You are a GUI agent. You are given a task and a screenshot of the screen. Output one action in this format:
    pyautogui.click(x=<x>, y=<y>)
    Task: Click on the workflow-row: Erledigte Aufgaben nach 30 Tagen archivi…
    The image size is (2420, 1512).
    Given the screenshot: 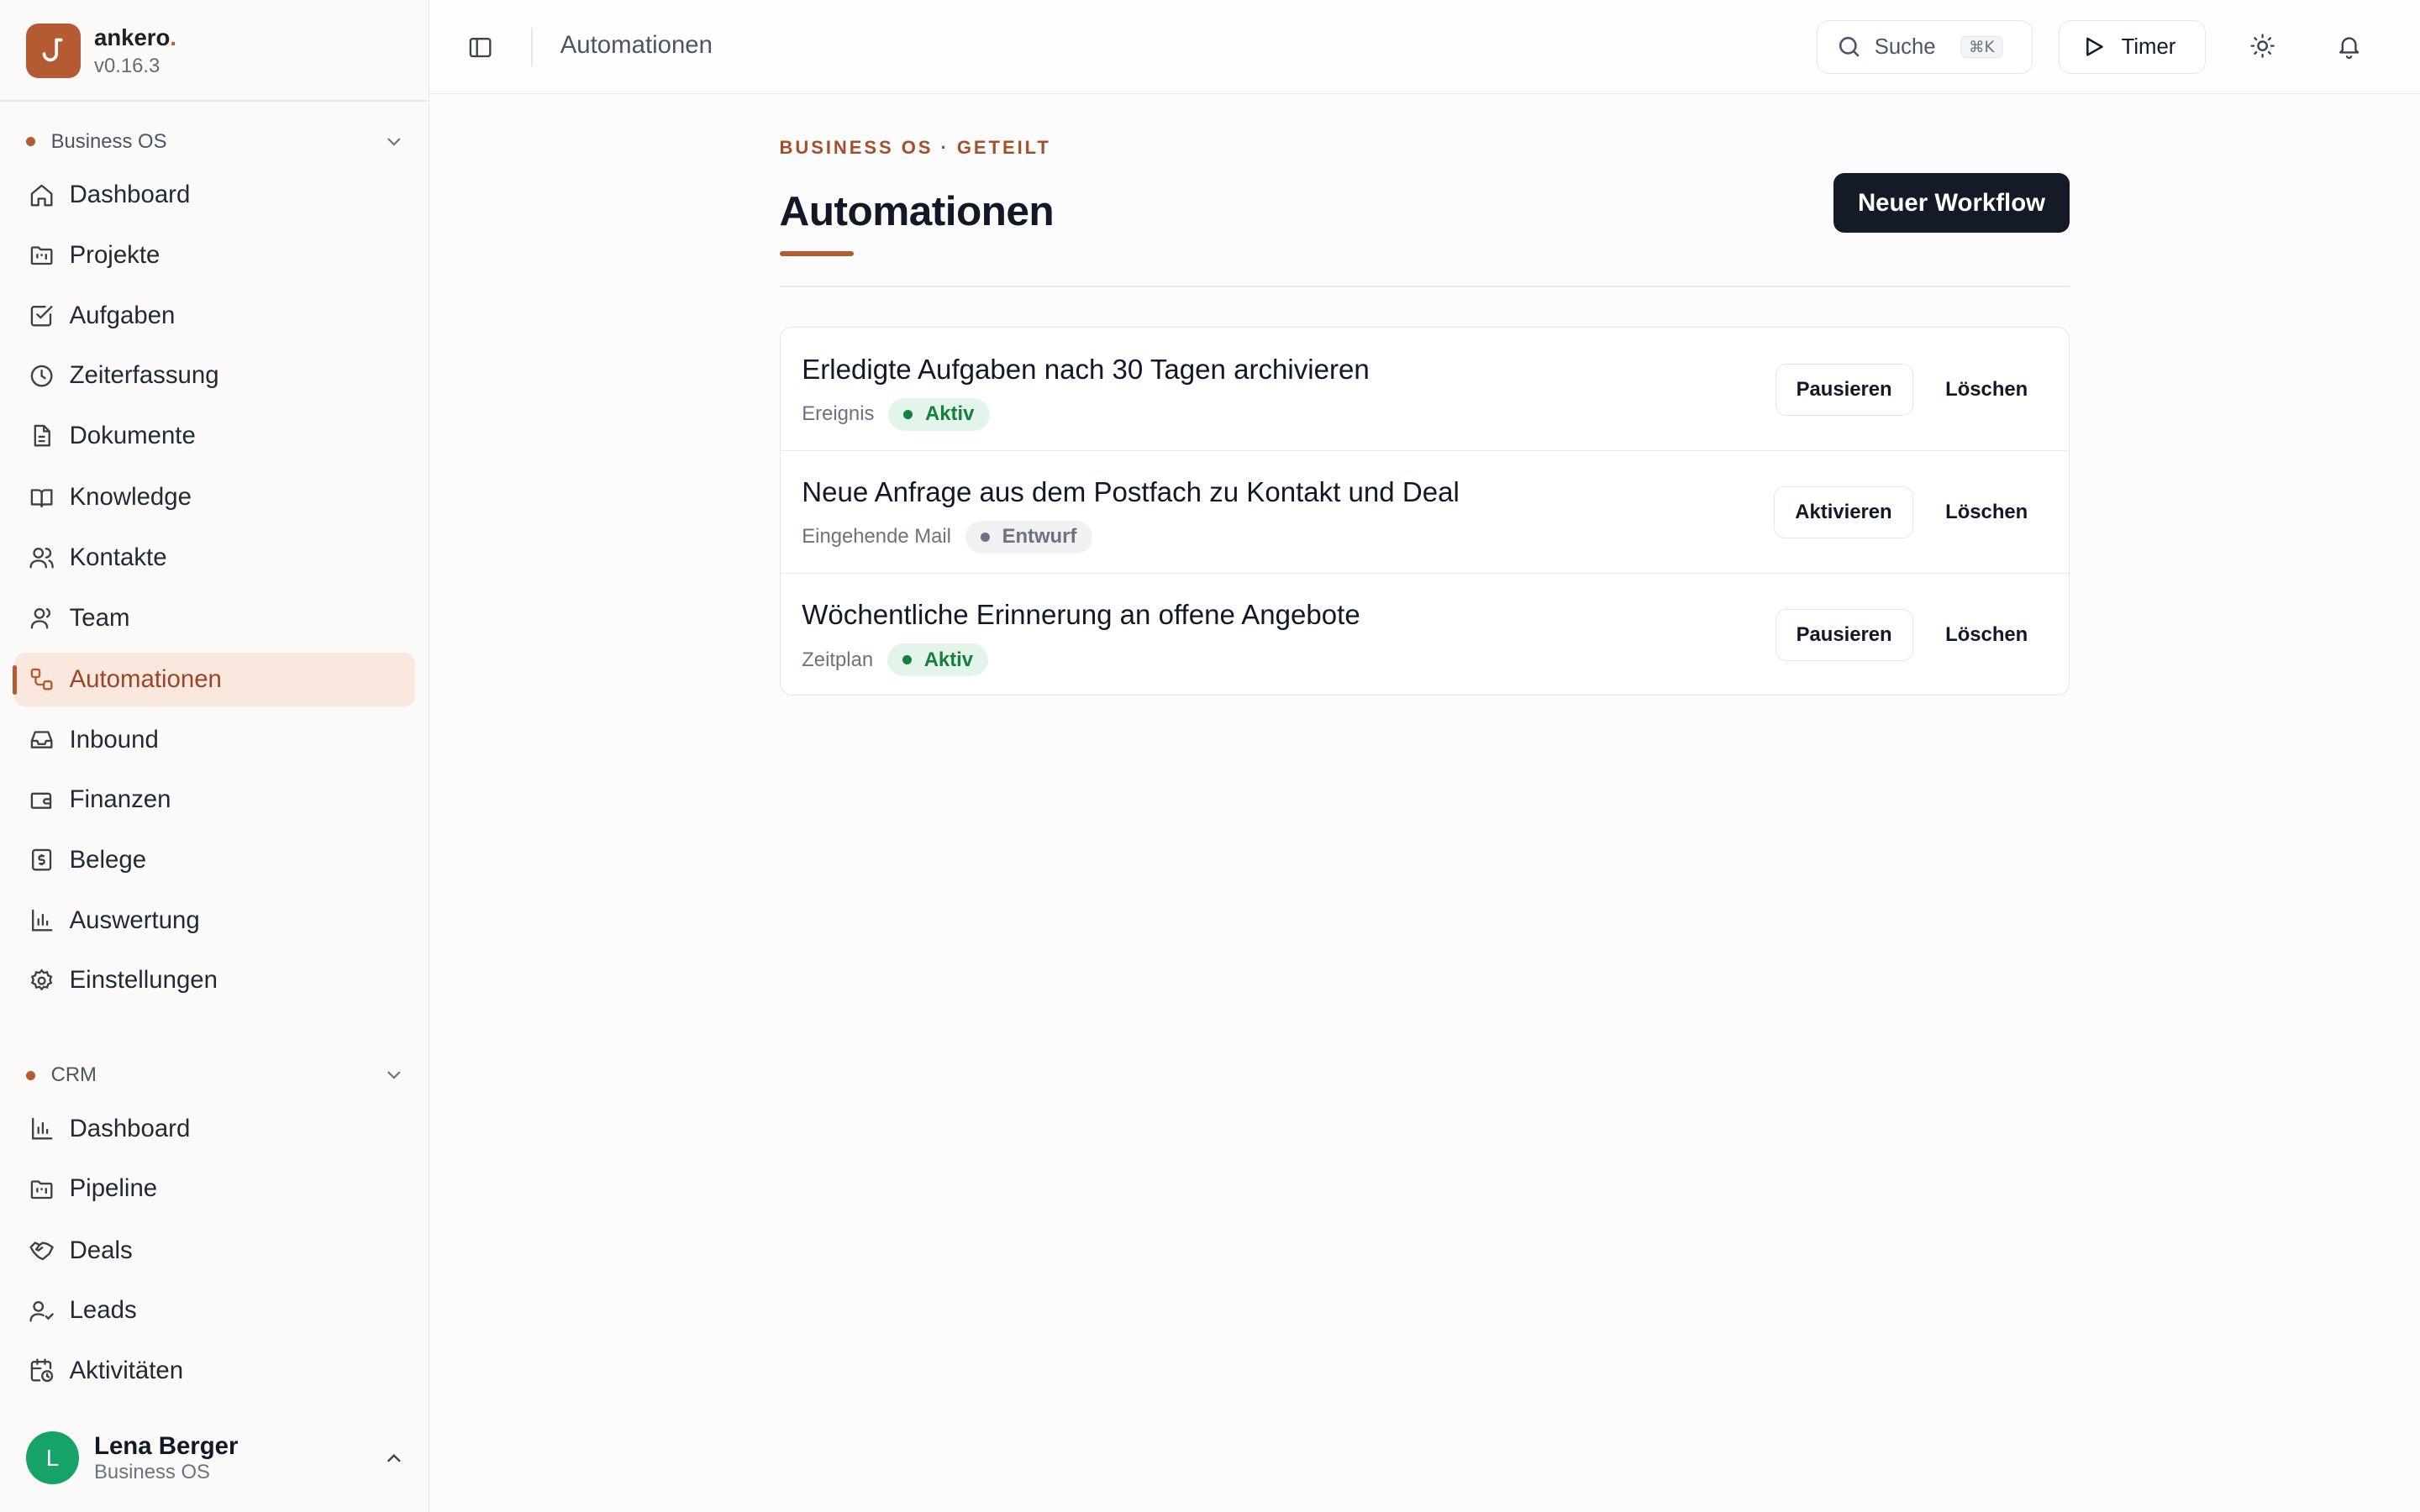 What is the action you would take?
    pyautogui.click(x=1424, y=389)
    